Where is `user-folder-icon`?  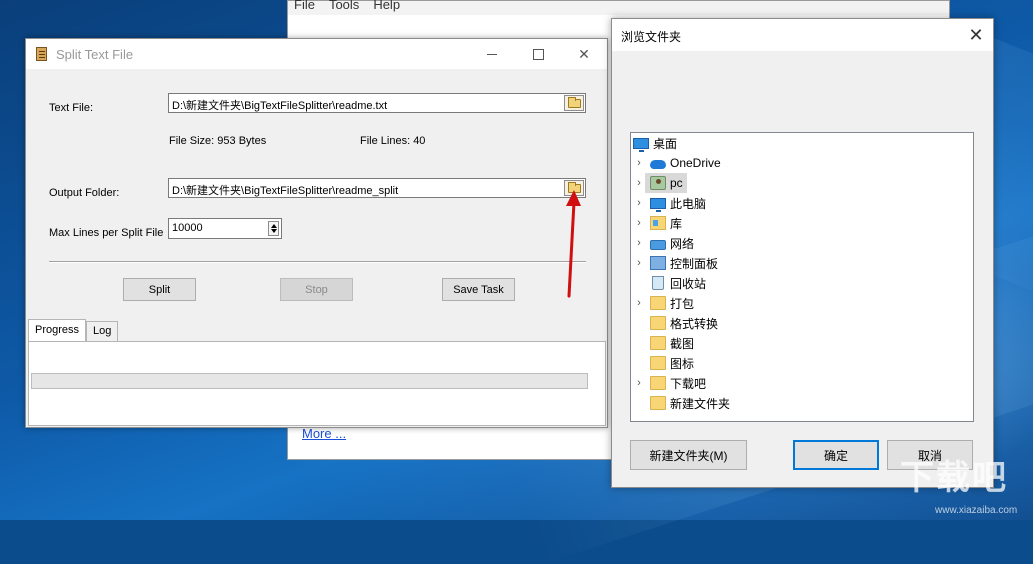 user-folder-icon is located at coordinates (658, 183).